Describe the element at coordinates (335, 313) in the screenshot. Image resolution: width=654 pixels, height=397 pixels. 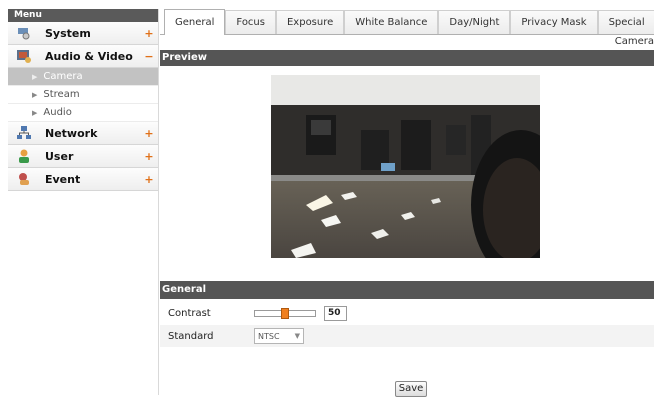
I see `contrast-value-field: 50` at that location.